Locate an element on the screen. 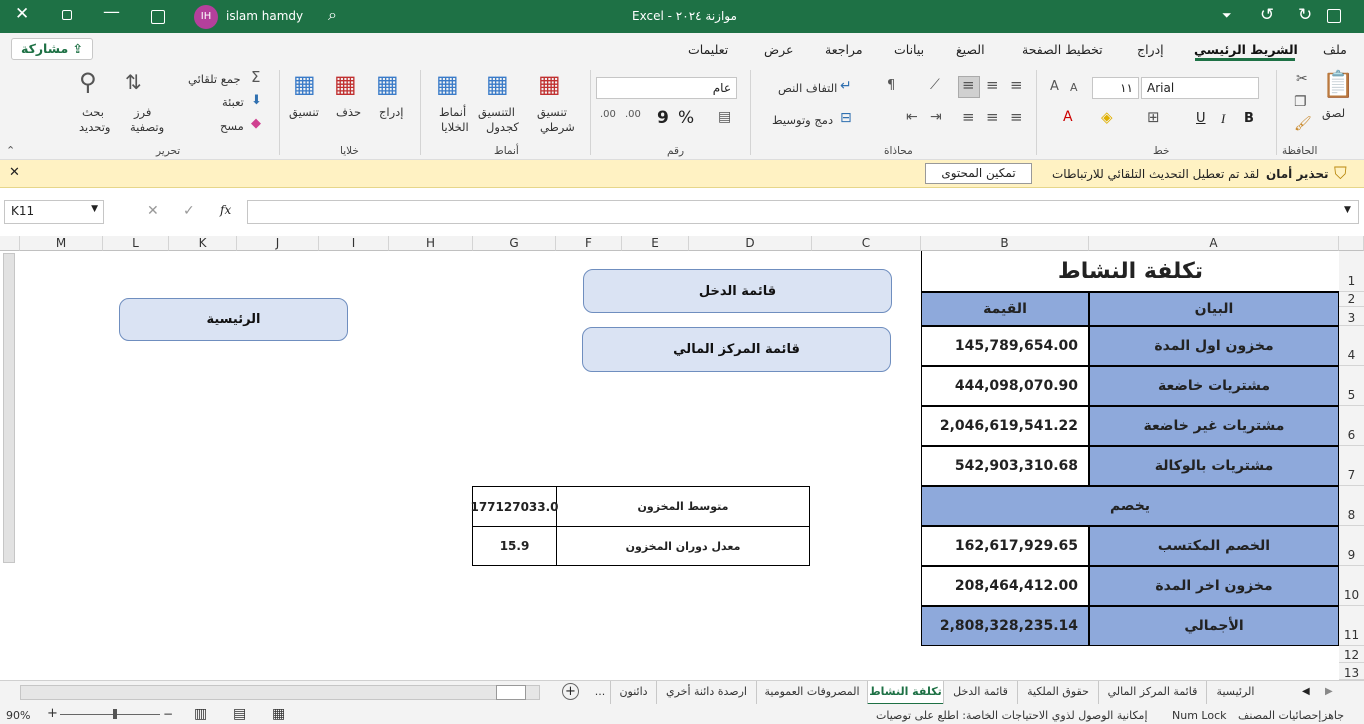 Image resolution: width=1364 pixels, height=724 pixels. column-header-K: K is located at coordinates (203, 243).